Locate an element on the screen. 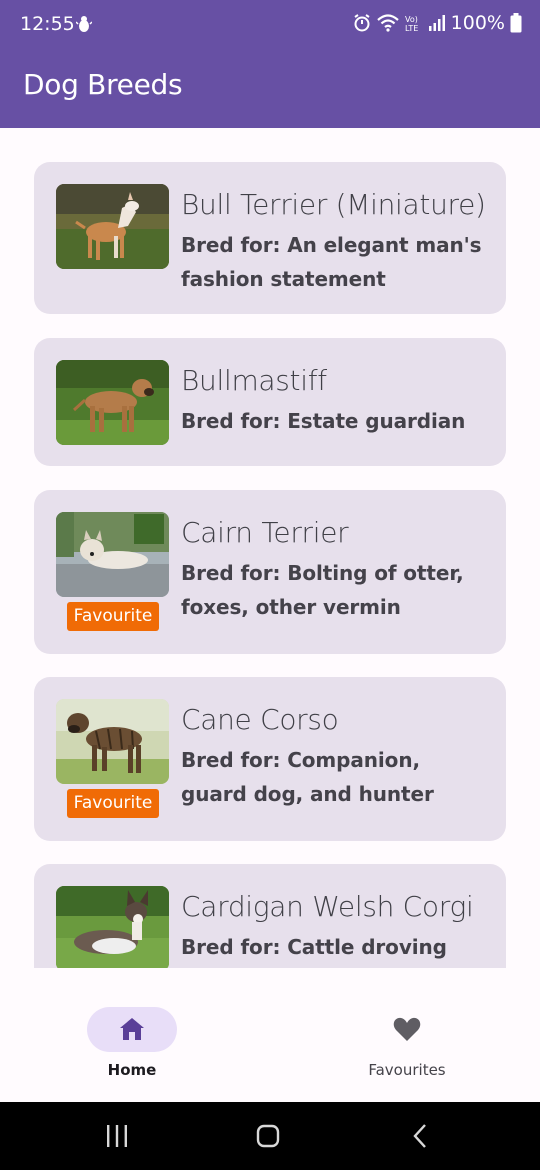 This screenshot has height=1170, width=540. system-navigation-bar is located at coordinates (270, 1136).